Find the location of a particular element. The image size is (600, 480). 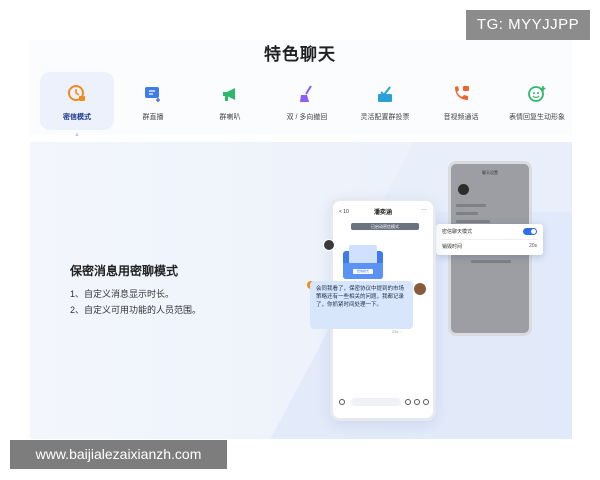

tab-emoji-reply: 表情回复生动形象 is located at coordinates (537, 101).